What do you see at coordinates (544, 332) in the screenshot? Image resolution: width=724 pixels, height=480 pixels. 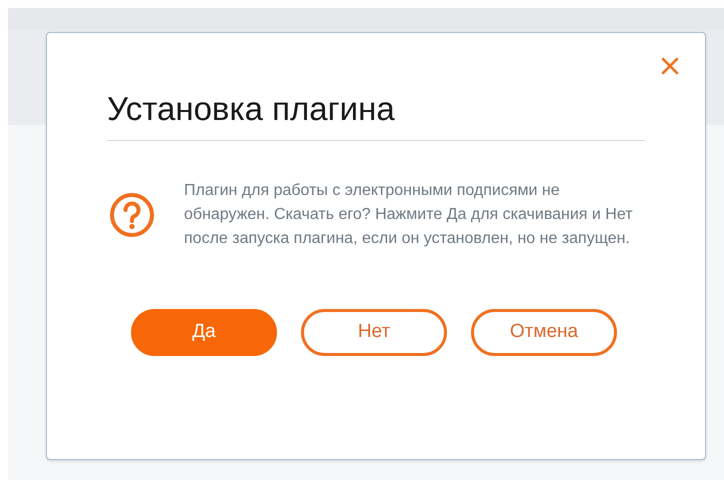 I see `outline-button: Отмена` at bounding box center [544, 332].